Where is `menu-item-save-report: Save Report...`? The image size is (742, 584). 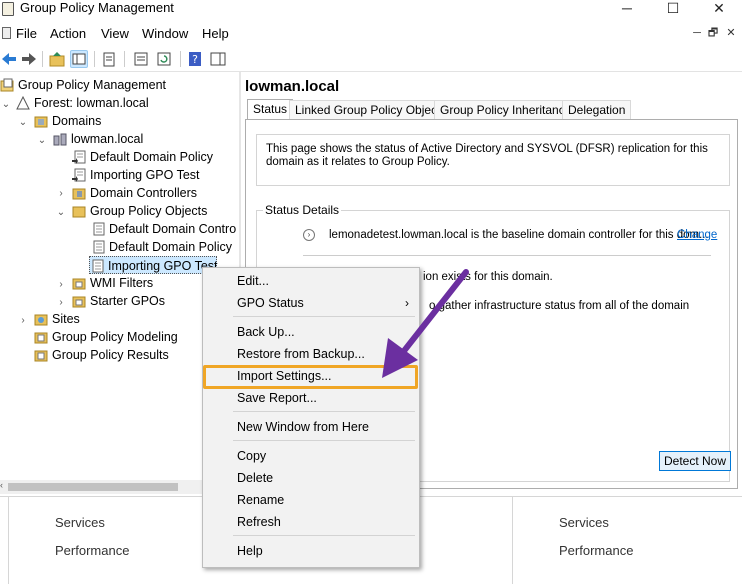 menu-item-save-report: Save Report... is located at coordinates (311, 398).